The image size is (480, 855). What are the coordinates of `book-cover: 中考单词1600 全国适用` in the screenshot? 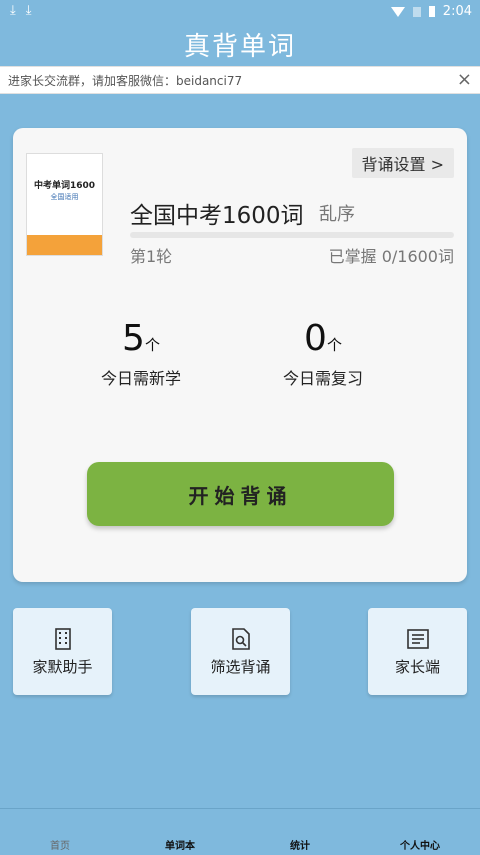 It's located at (64, 204).